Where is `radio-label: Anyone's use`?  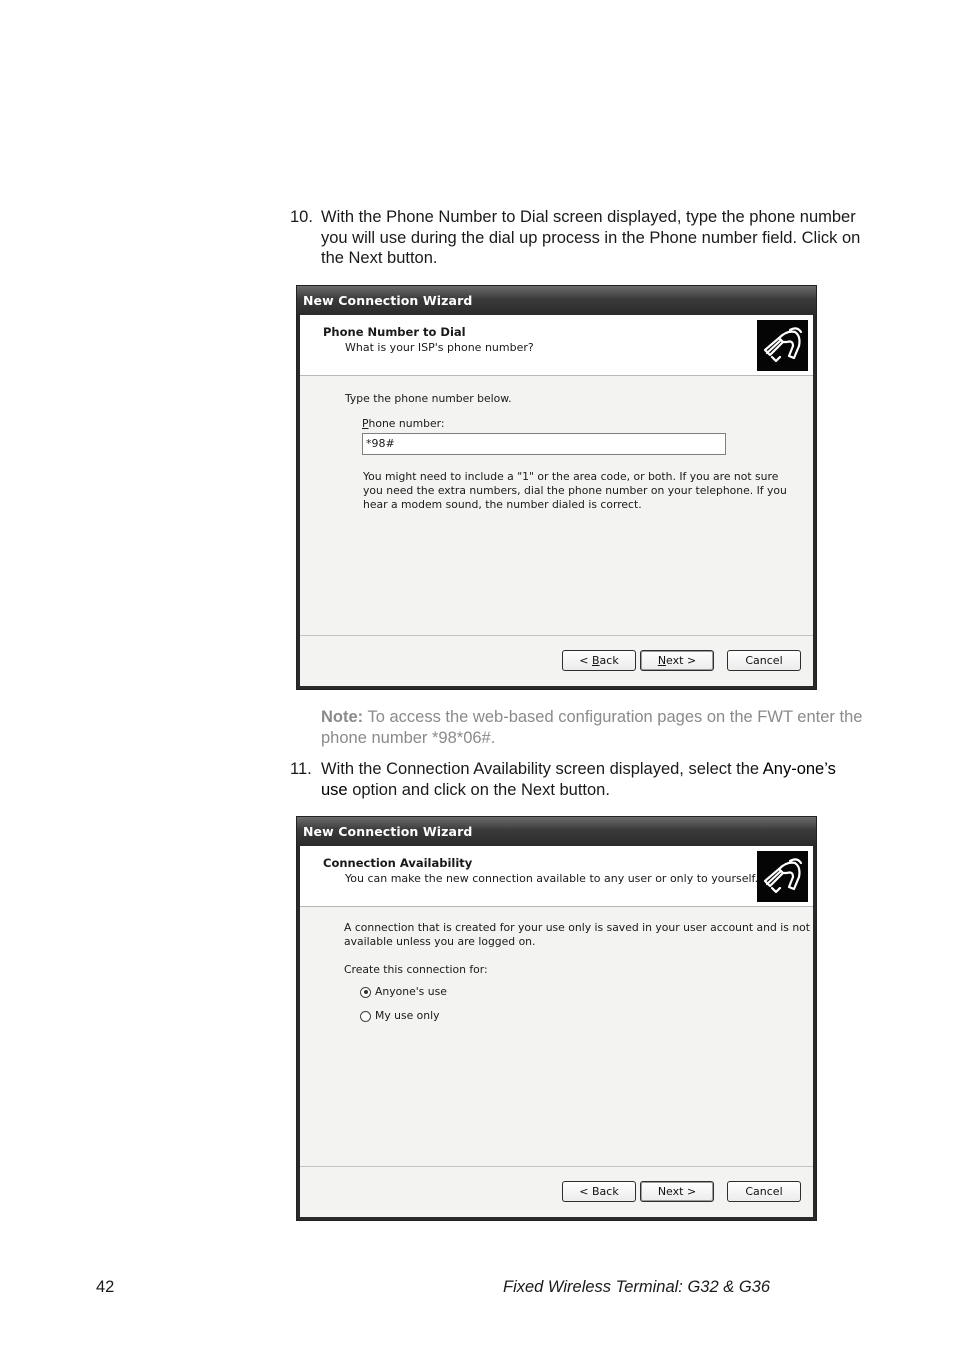 radio-label: Anyone's use is located at coordinates (411, 991).